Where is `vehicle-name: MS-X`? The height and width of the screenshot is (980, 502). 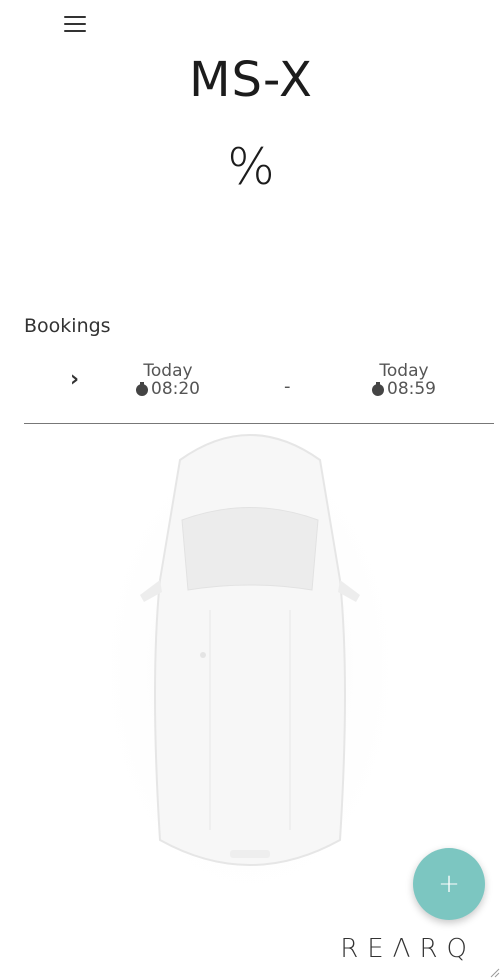 vehicle-name: MS-X is located at coordinates (251, 80).